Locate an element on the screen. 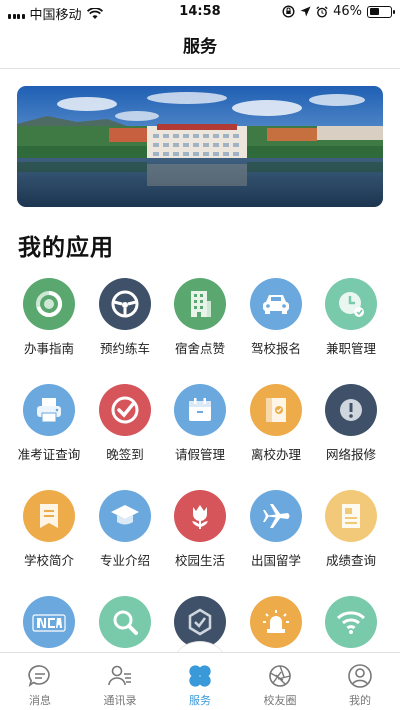  app-driving-school: 驾校报名 is located at coordinates (276, 317).